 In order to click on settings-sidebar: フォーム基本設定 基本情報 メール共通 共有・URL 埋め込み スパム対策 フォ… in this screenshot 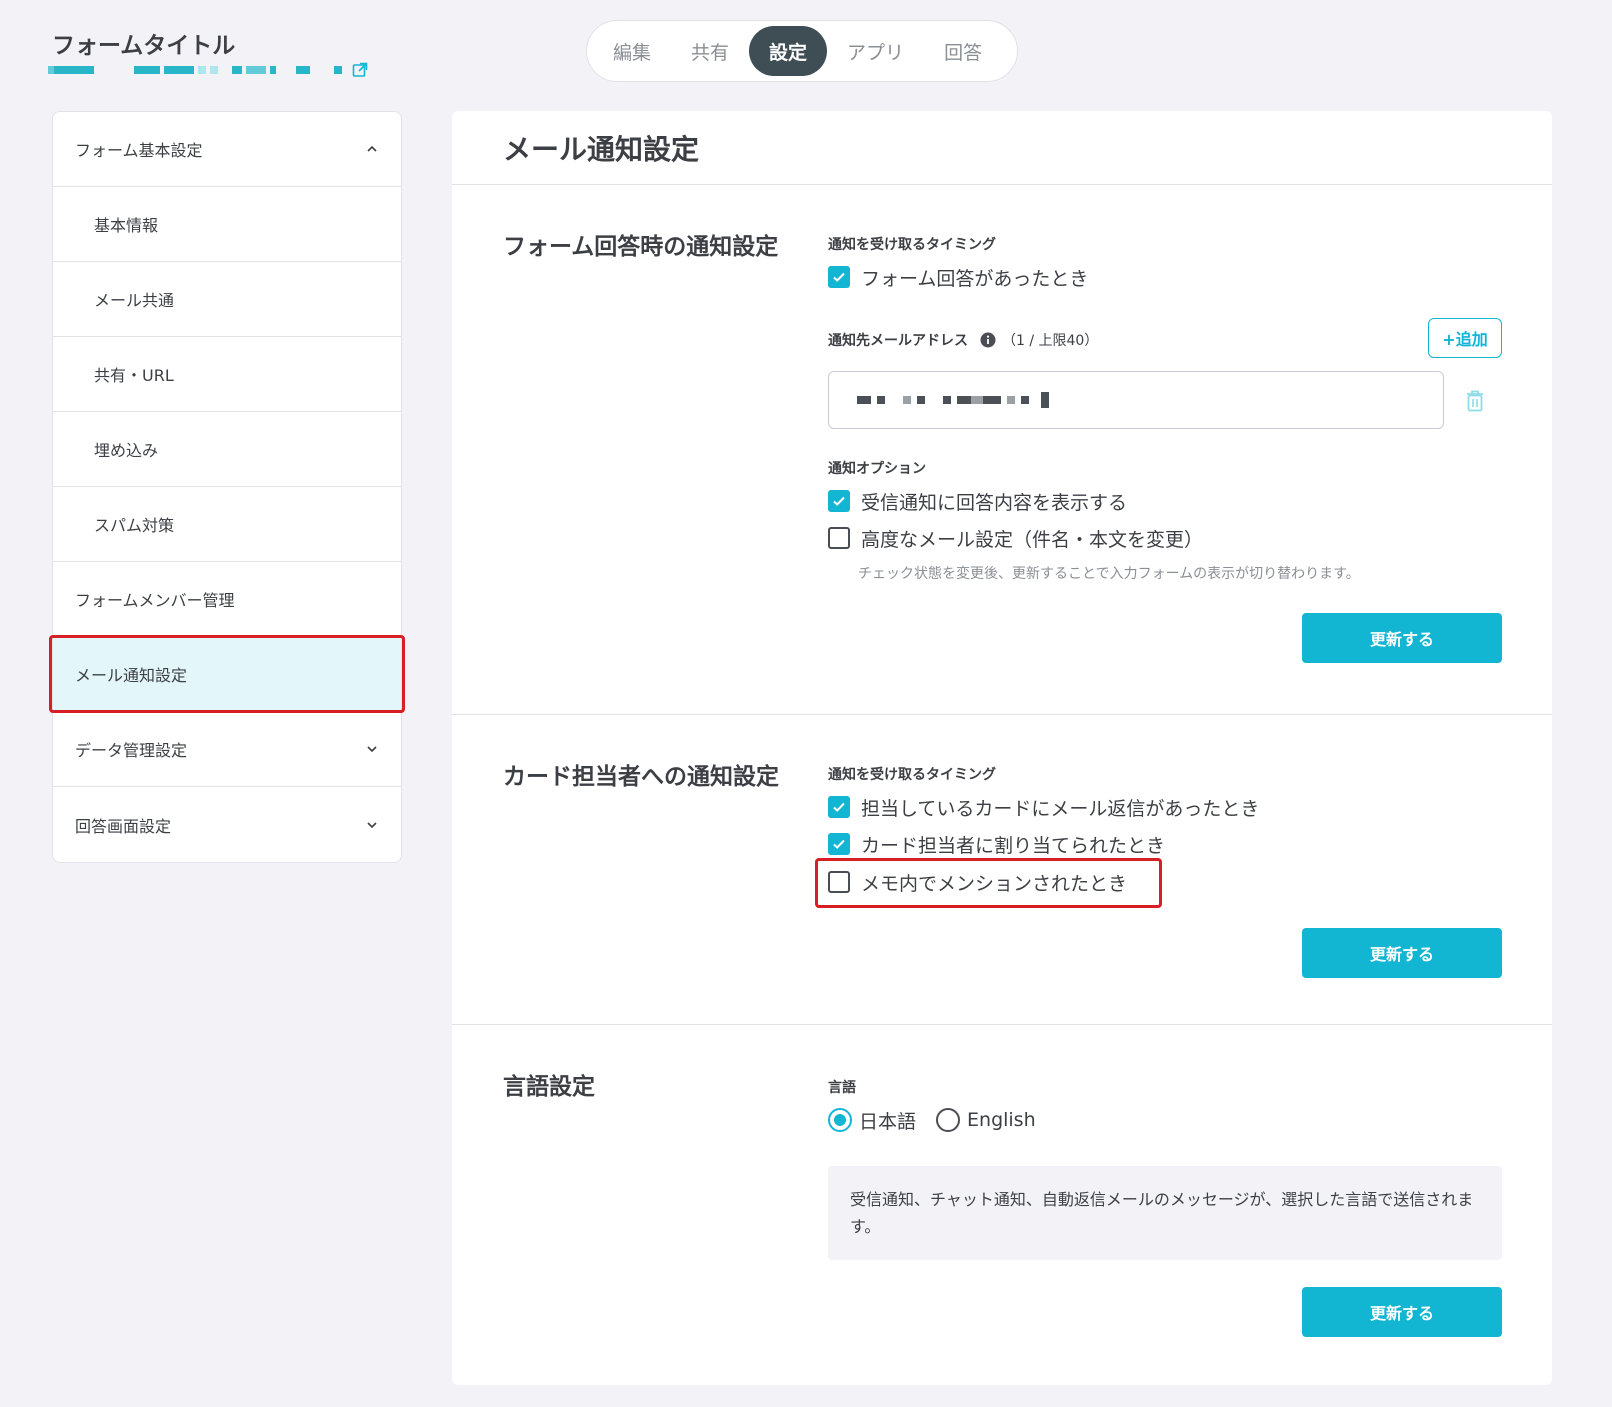, I will do `click(227, 487)`.